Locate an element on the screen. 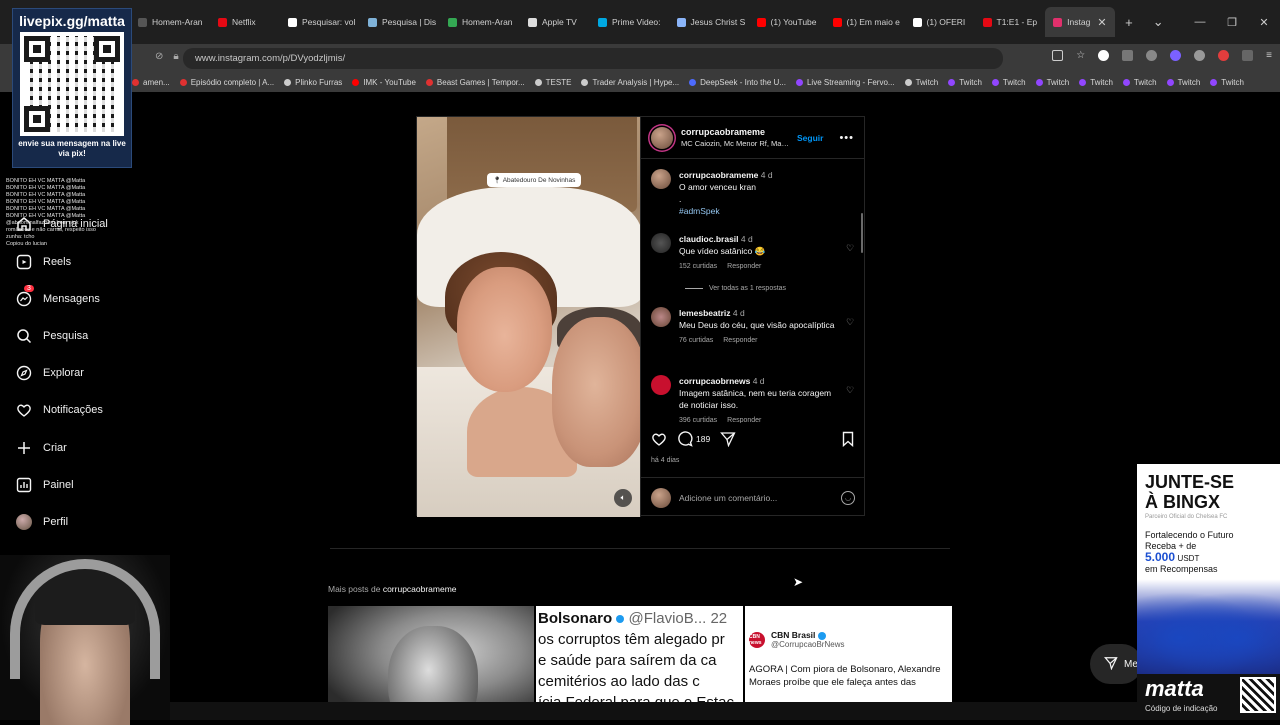  commenter-username: lemesbeatriz is located at coordinates (705, 313).